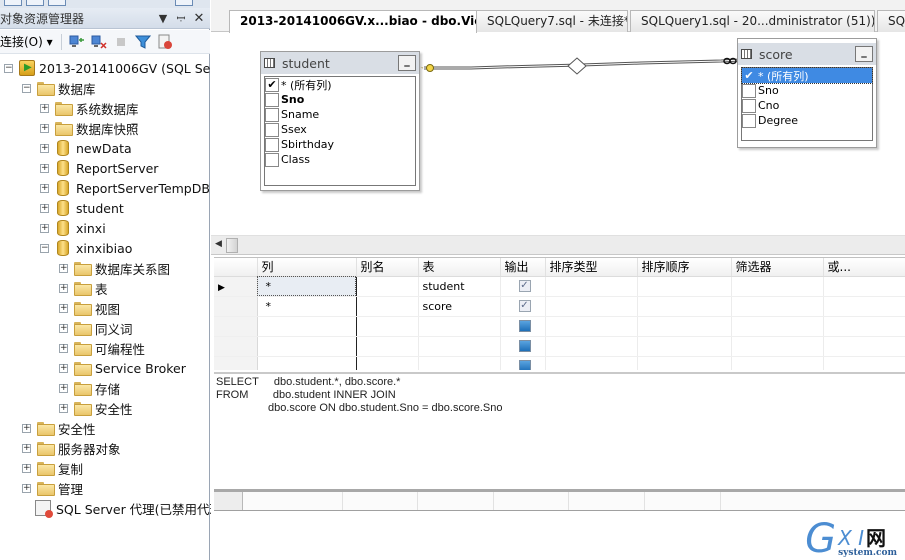 This screenshot has width=905, height=560. What do you see at coordinates (143, 42) in the screenshot?
I see `filter-icon` at bounding box center [143, 42].